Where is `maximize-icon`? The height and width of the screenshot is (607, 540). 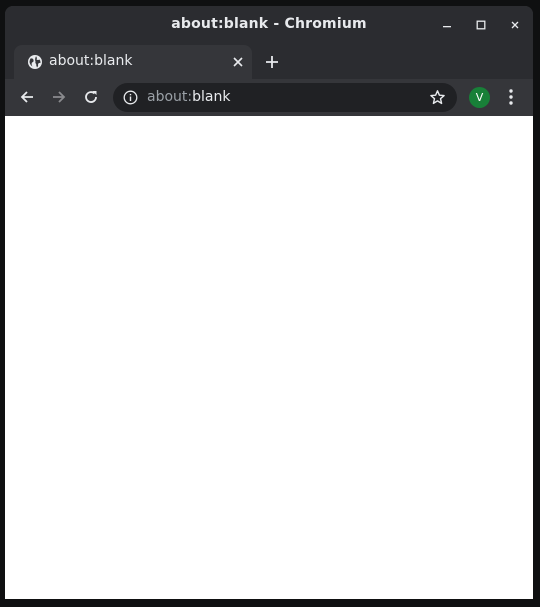 maximize-icon is located at coordinates (481, 25).